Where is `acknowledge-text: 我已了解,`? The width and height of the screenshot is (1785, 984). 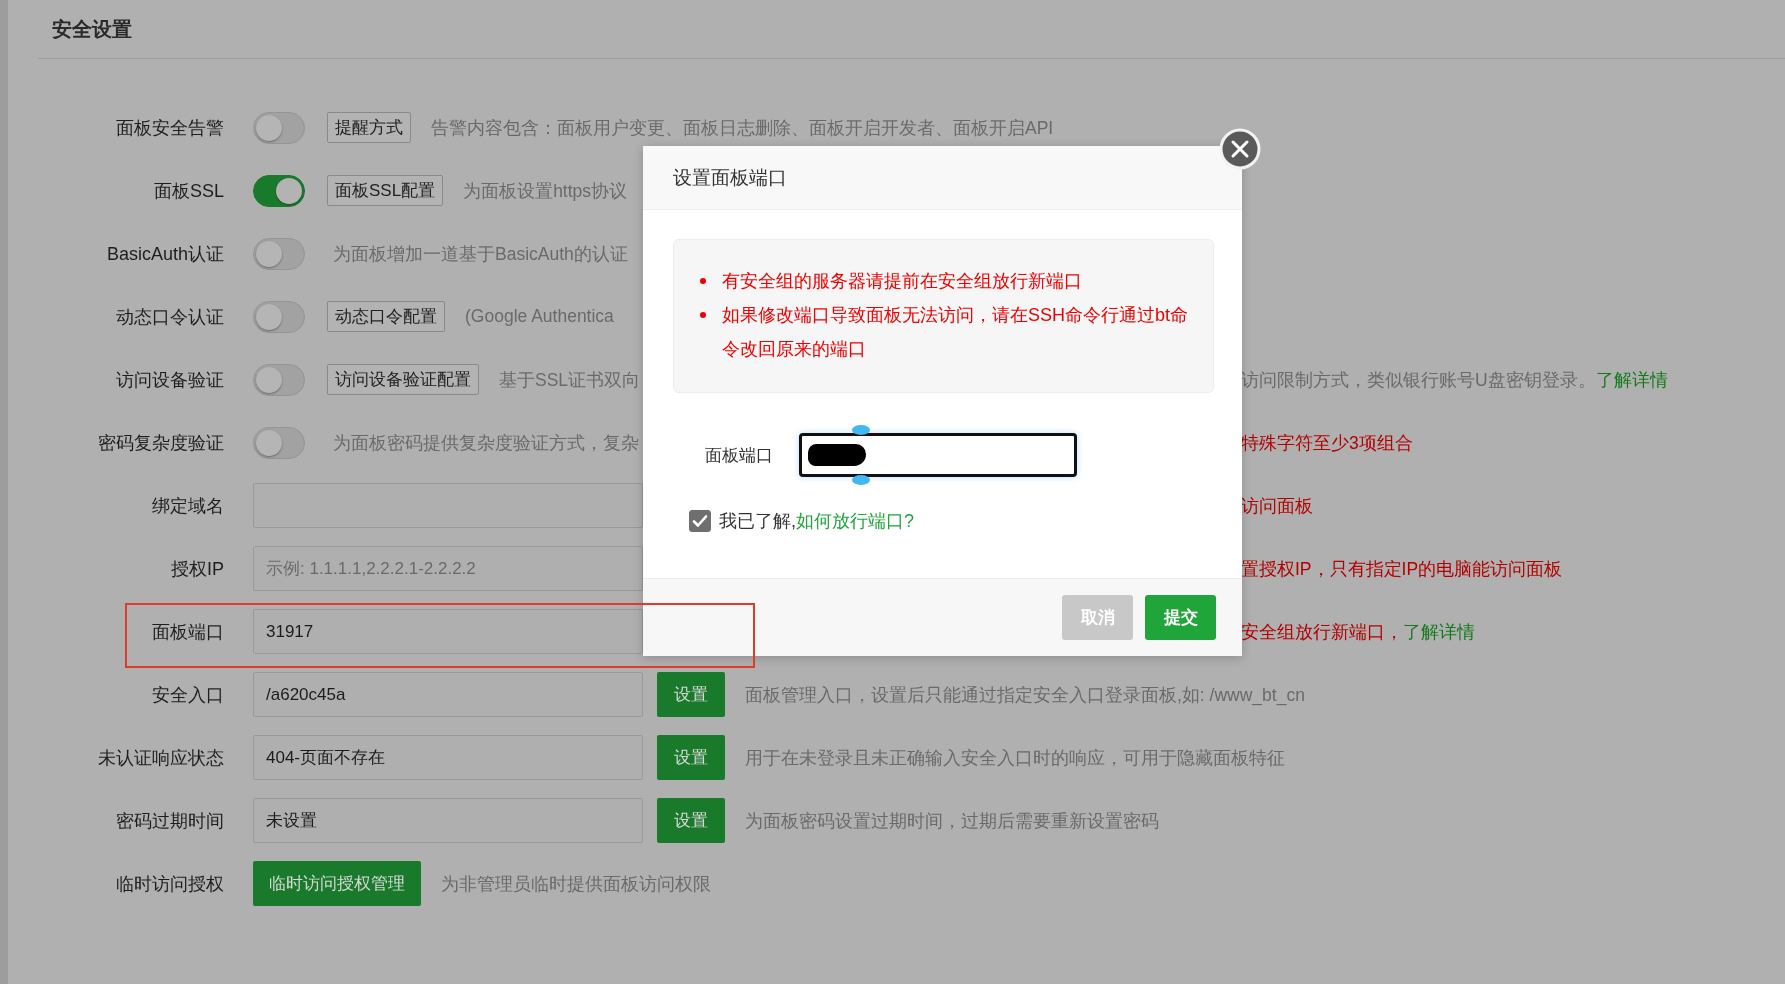
acknowledge-text: 我已了解, is located at coordinates (757, 521).